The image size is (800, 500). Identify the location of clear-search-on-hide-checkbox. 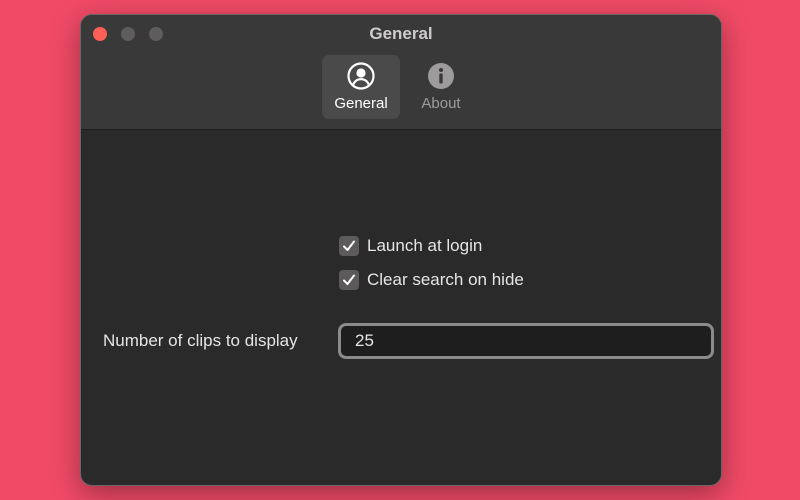
(349, 280).